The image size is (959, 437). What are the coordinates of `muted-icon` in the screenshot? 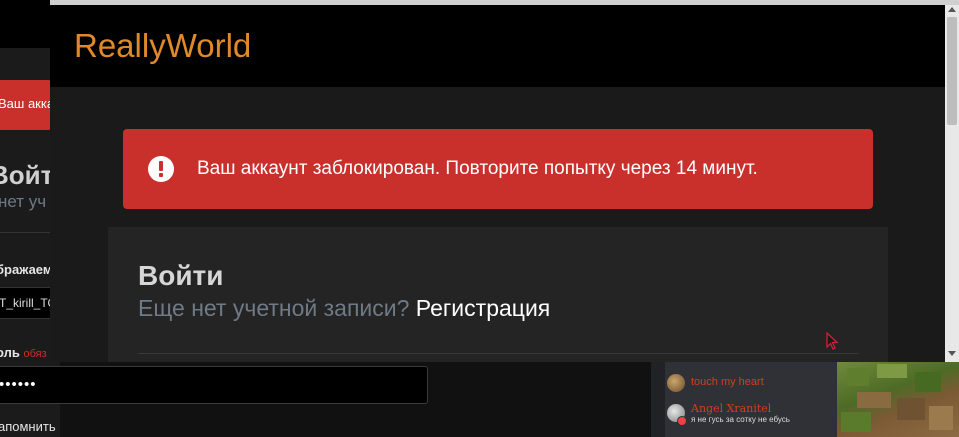 It's located at (682, 421).